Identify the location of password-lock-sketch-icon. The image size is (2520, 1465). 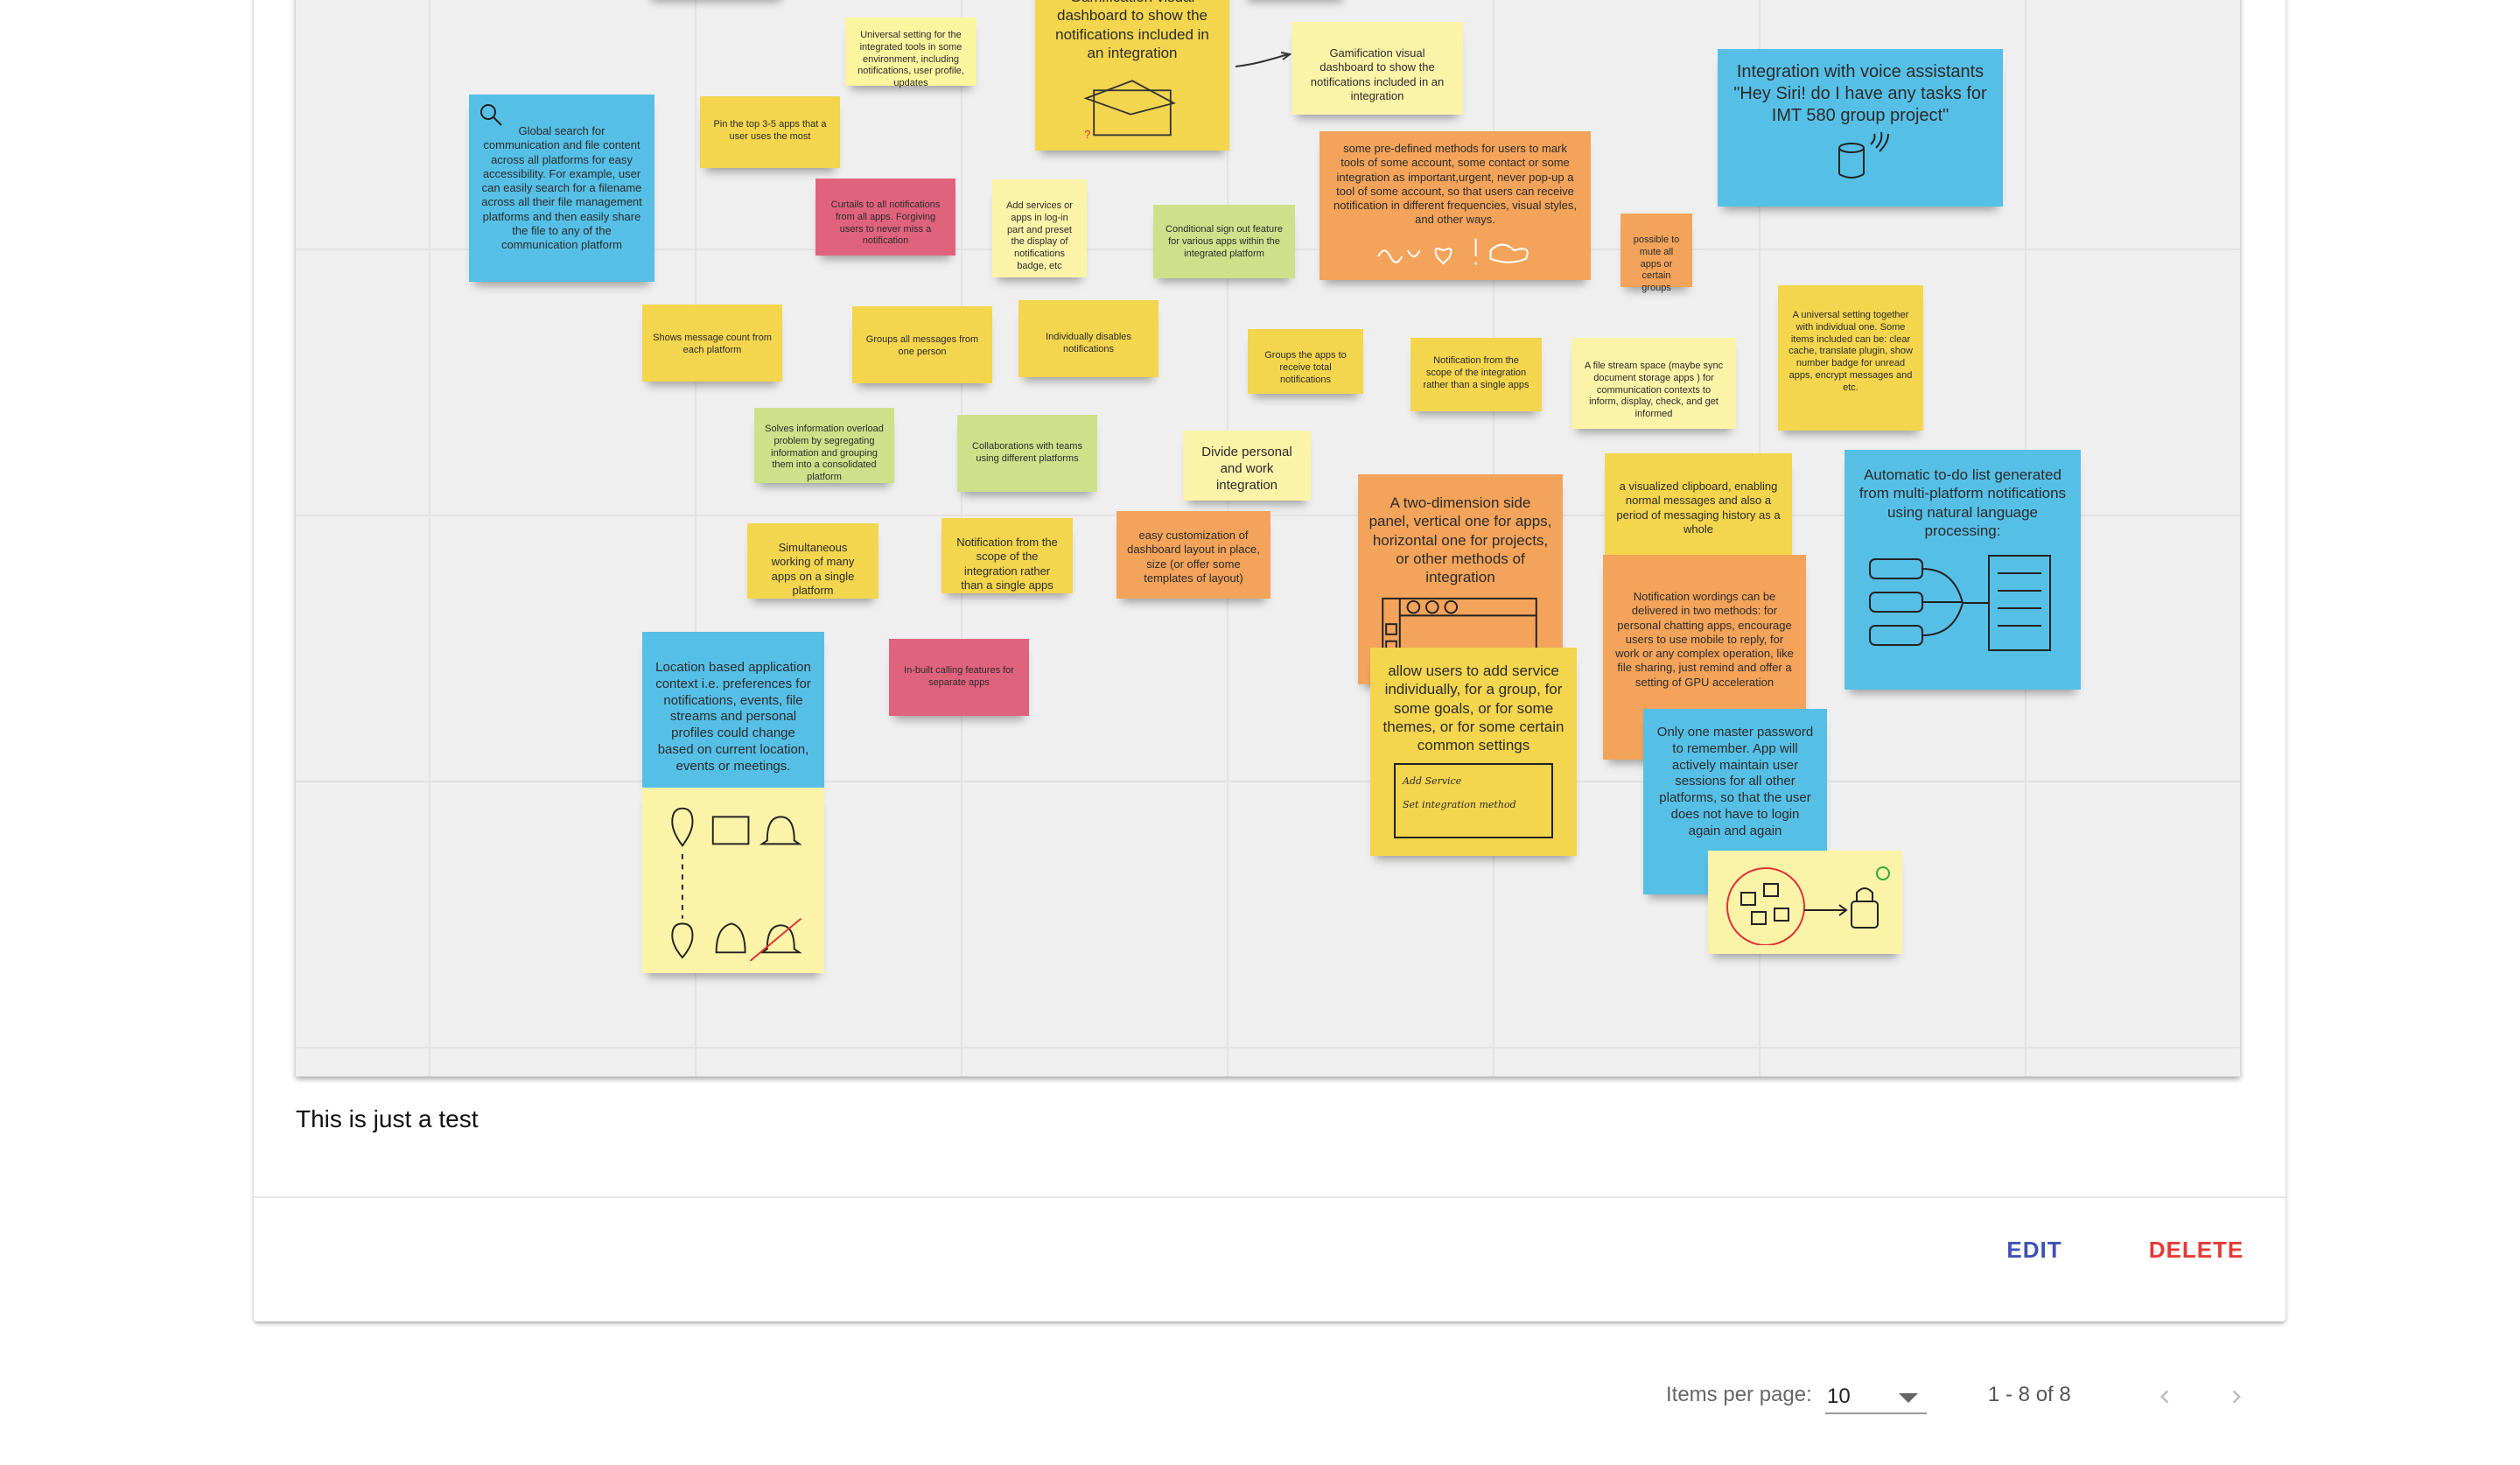
(1808, 905).